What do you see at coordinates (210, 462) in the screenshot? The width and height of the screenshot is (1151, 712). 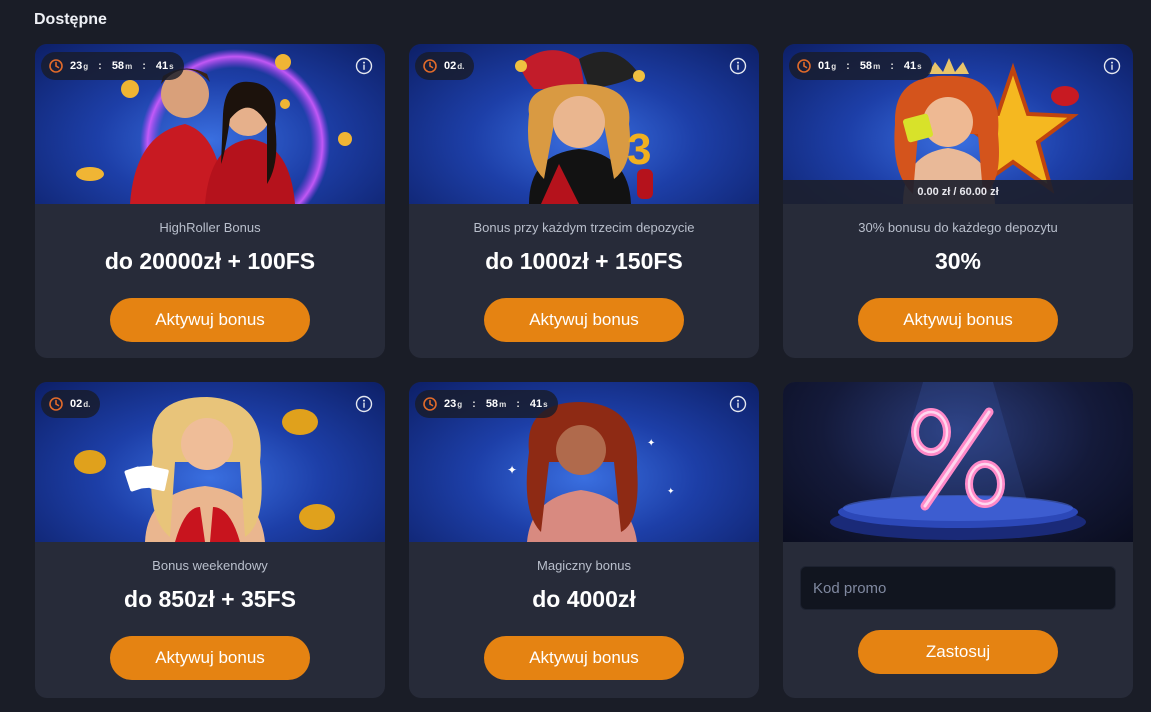 I see `bonus-image: 02d.` at bounding box center [210, 462].